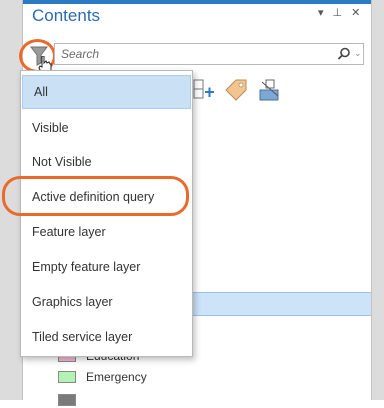 The height and width of the screenshot is (408, 384). I want to click on pin-icon: ⊥, so click(338, 13).